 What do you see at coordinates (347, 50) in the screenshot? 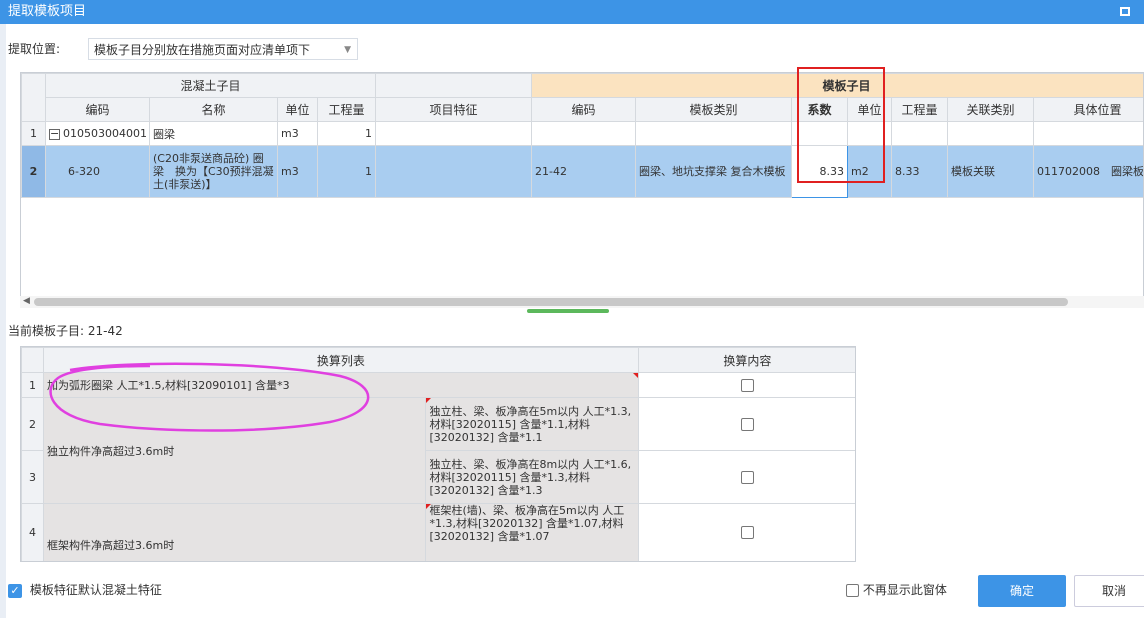
I see `chevron-down-icon: ▼` at bounding box center [347, 50].